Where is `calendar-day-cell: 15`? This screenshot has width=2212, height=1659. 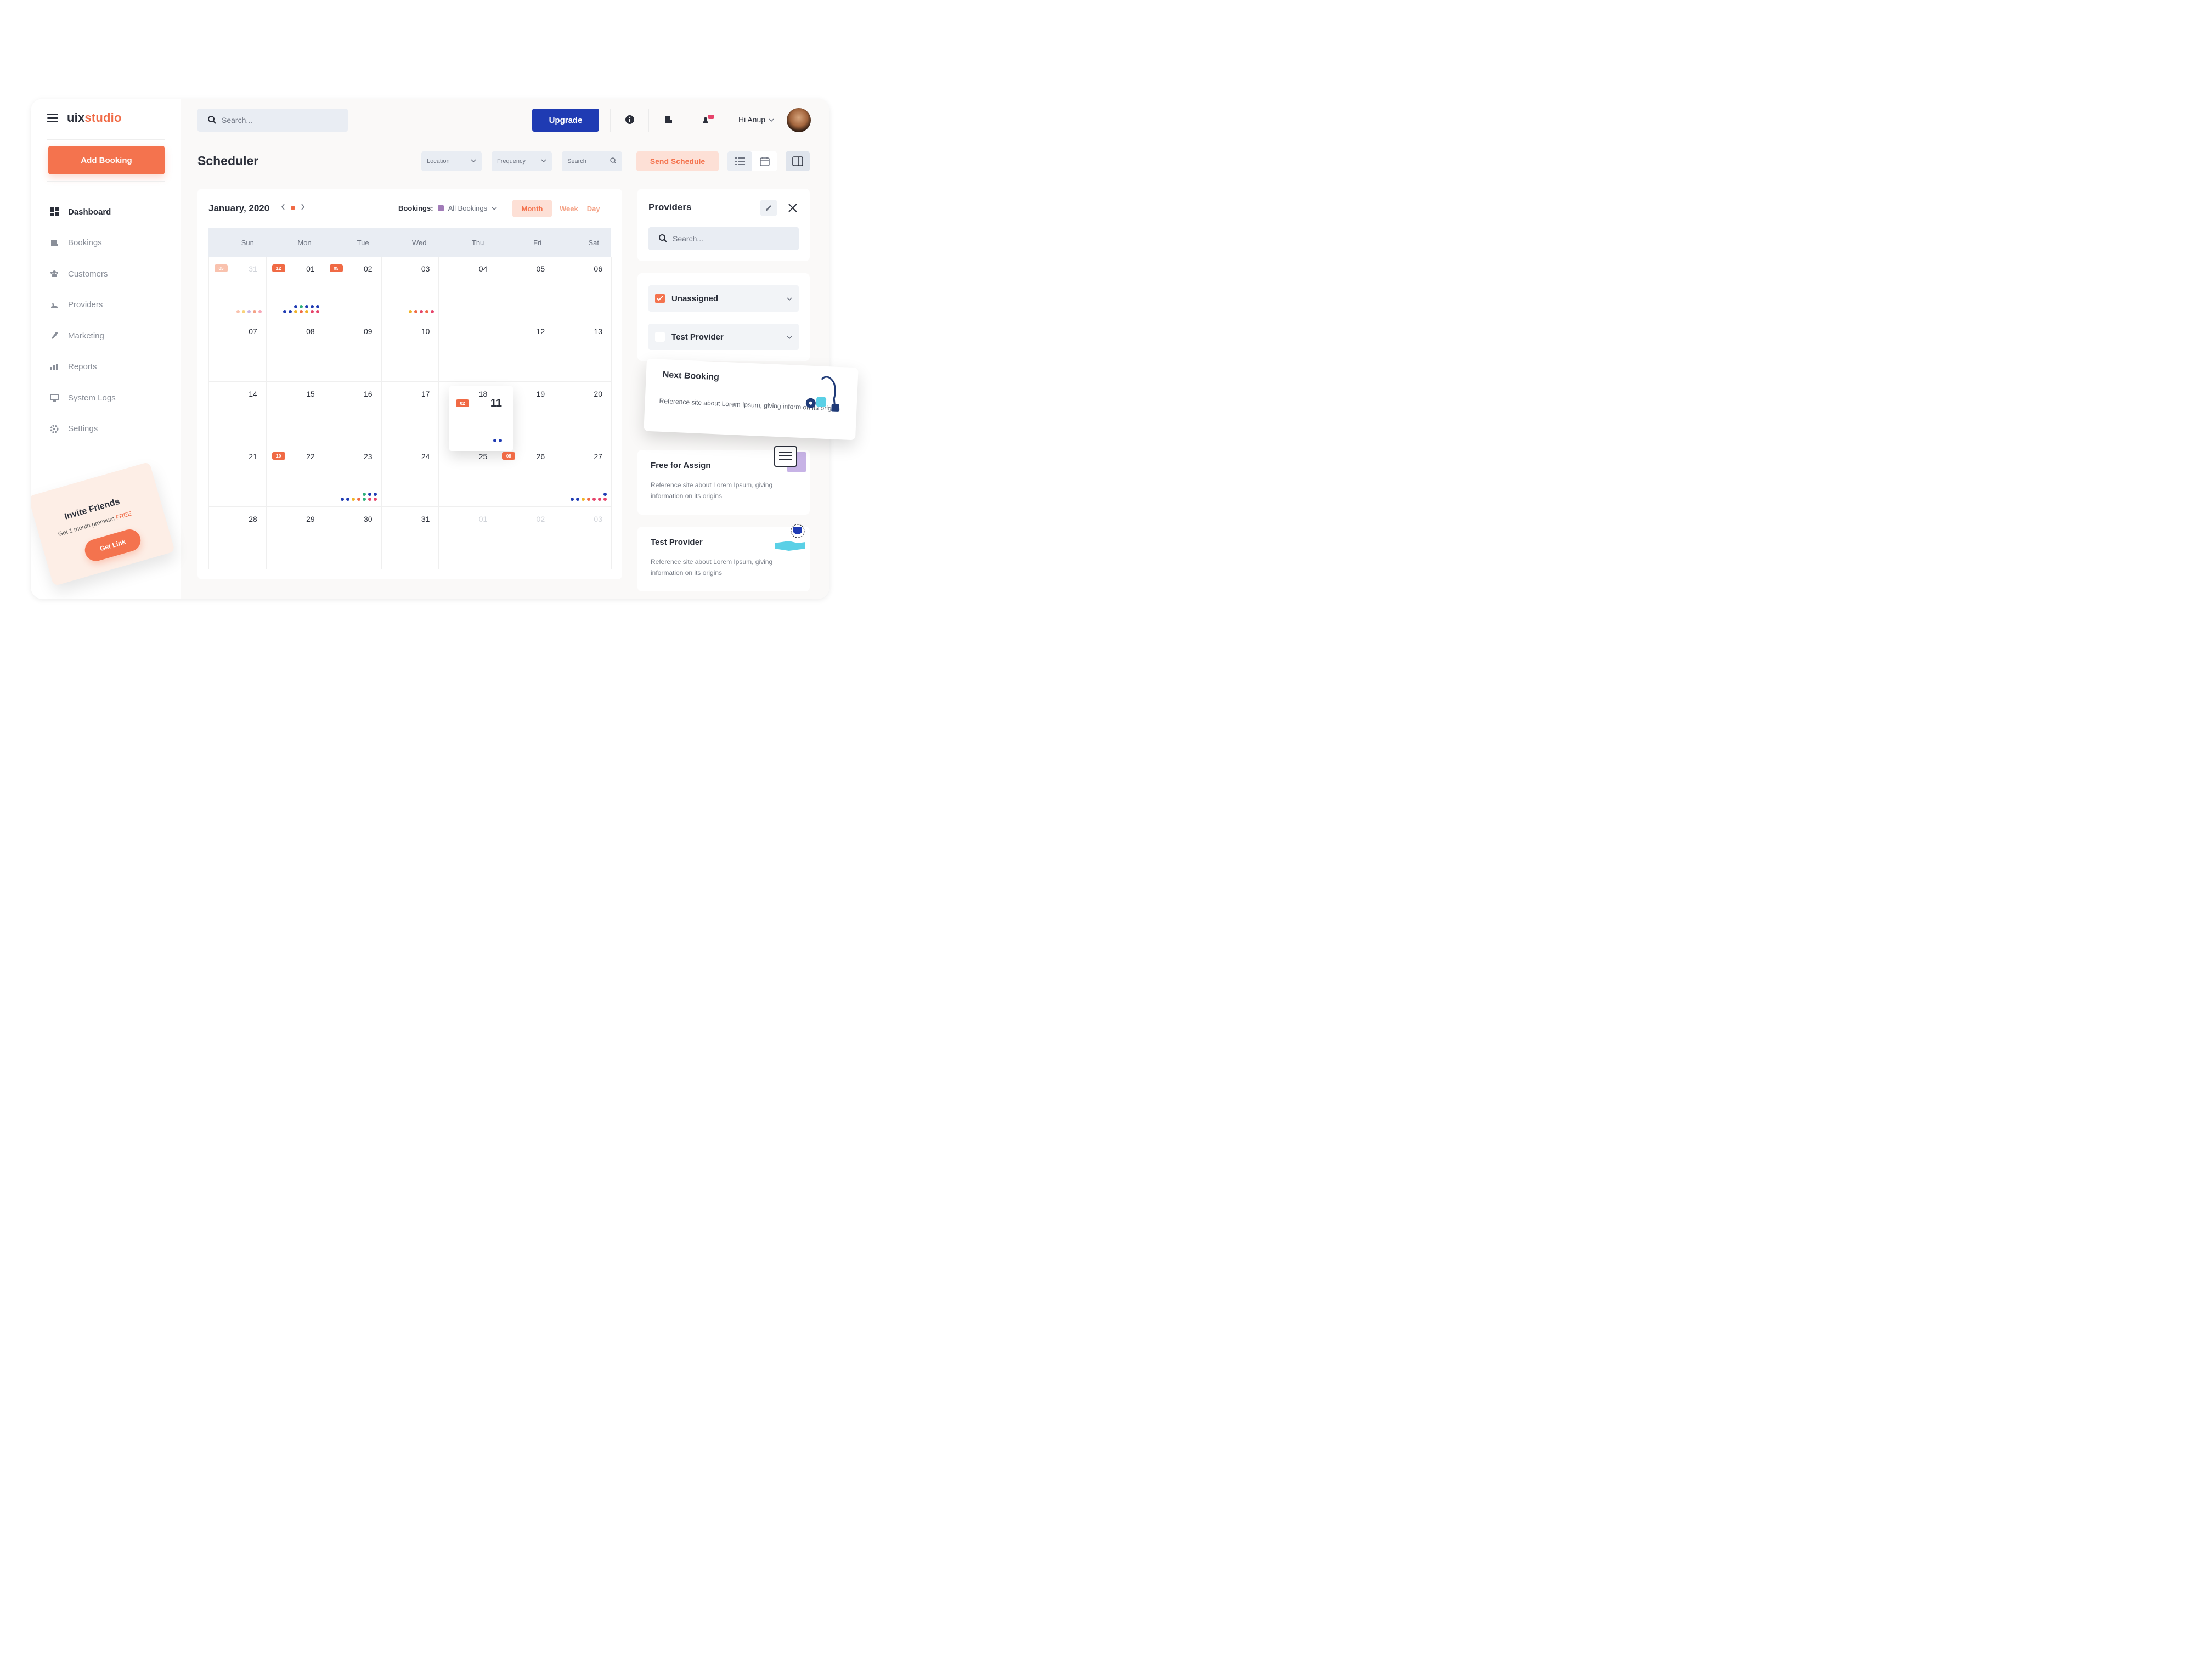 calendar-day-cell: 15 is located at coordinates (295, 413).